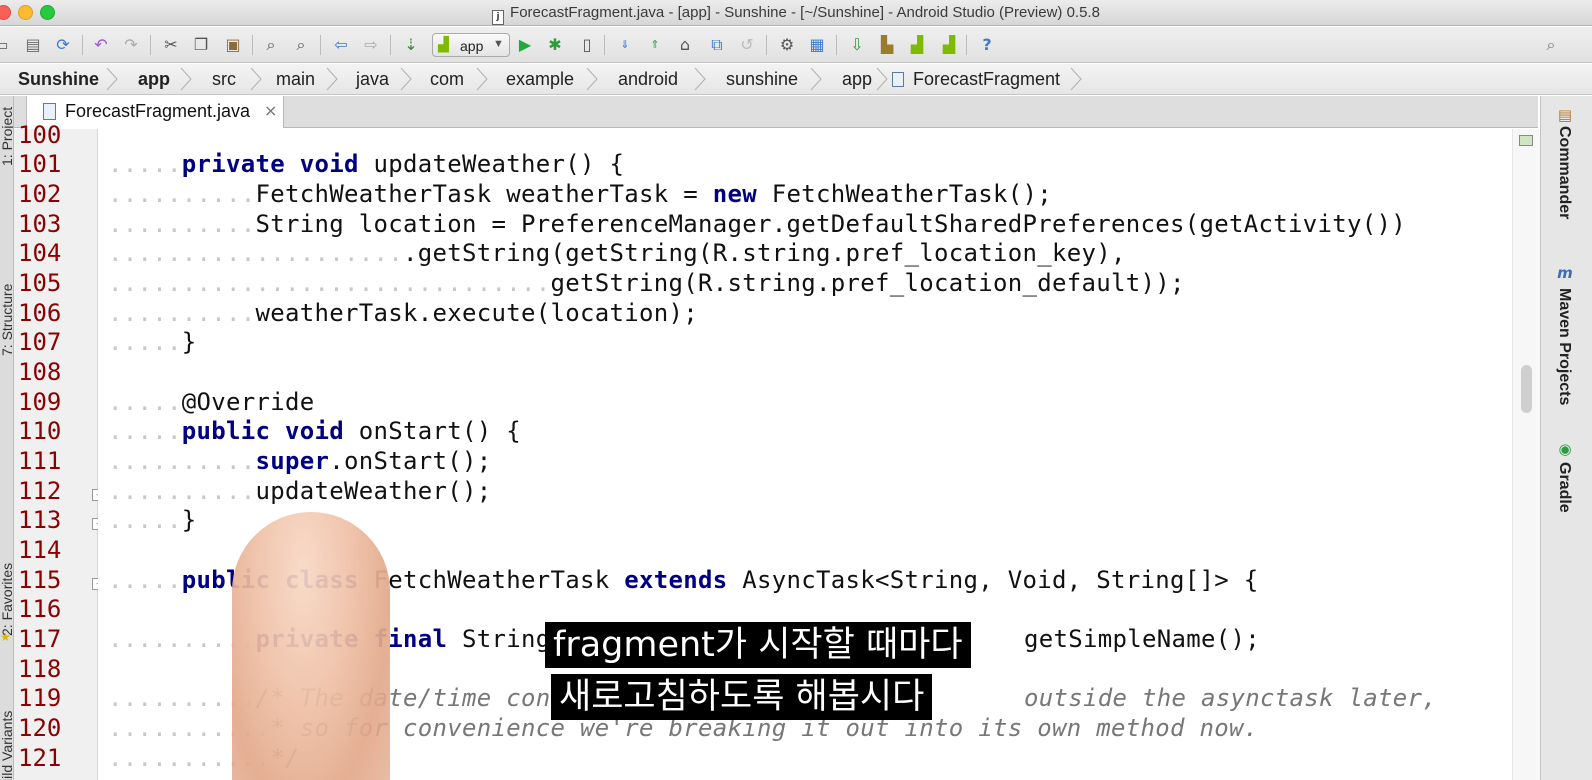 This screenshot has width=1592, height=780. What do you see at coordinates (742, 697) in the screenshot?
I see `subtitle-line-2: 새로고침하도록 해봅시다` at bounding box center [742, 697].